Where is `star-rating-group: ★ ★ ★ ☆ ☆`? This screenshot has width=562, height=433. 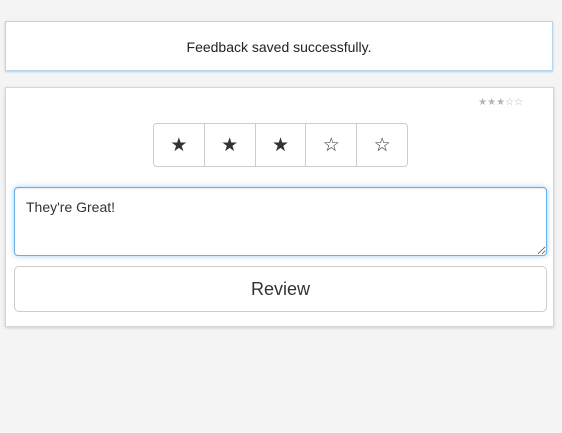
star-rating-group: ★ ★ ★ ☆ ☆ is located at coordinates (280, 145).